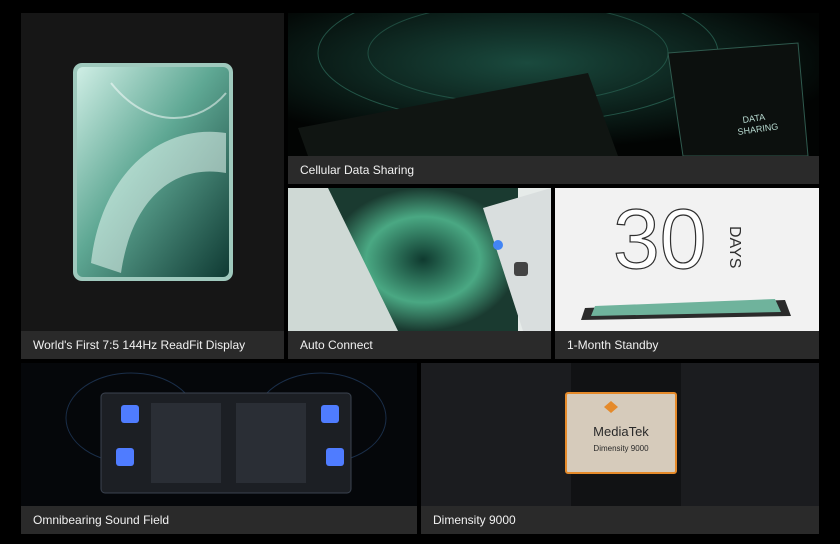 This screenshot has width=840, height=544. I want to click on chip-image: MediaTek Dimensity 9000, so click(620, 434).